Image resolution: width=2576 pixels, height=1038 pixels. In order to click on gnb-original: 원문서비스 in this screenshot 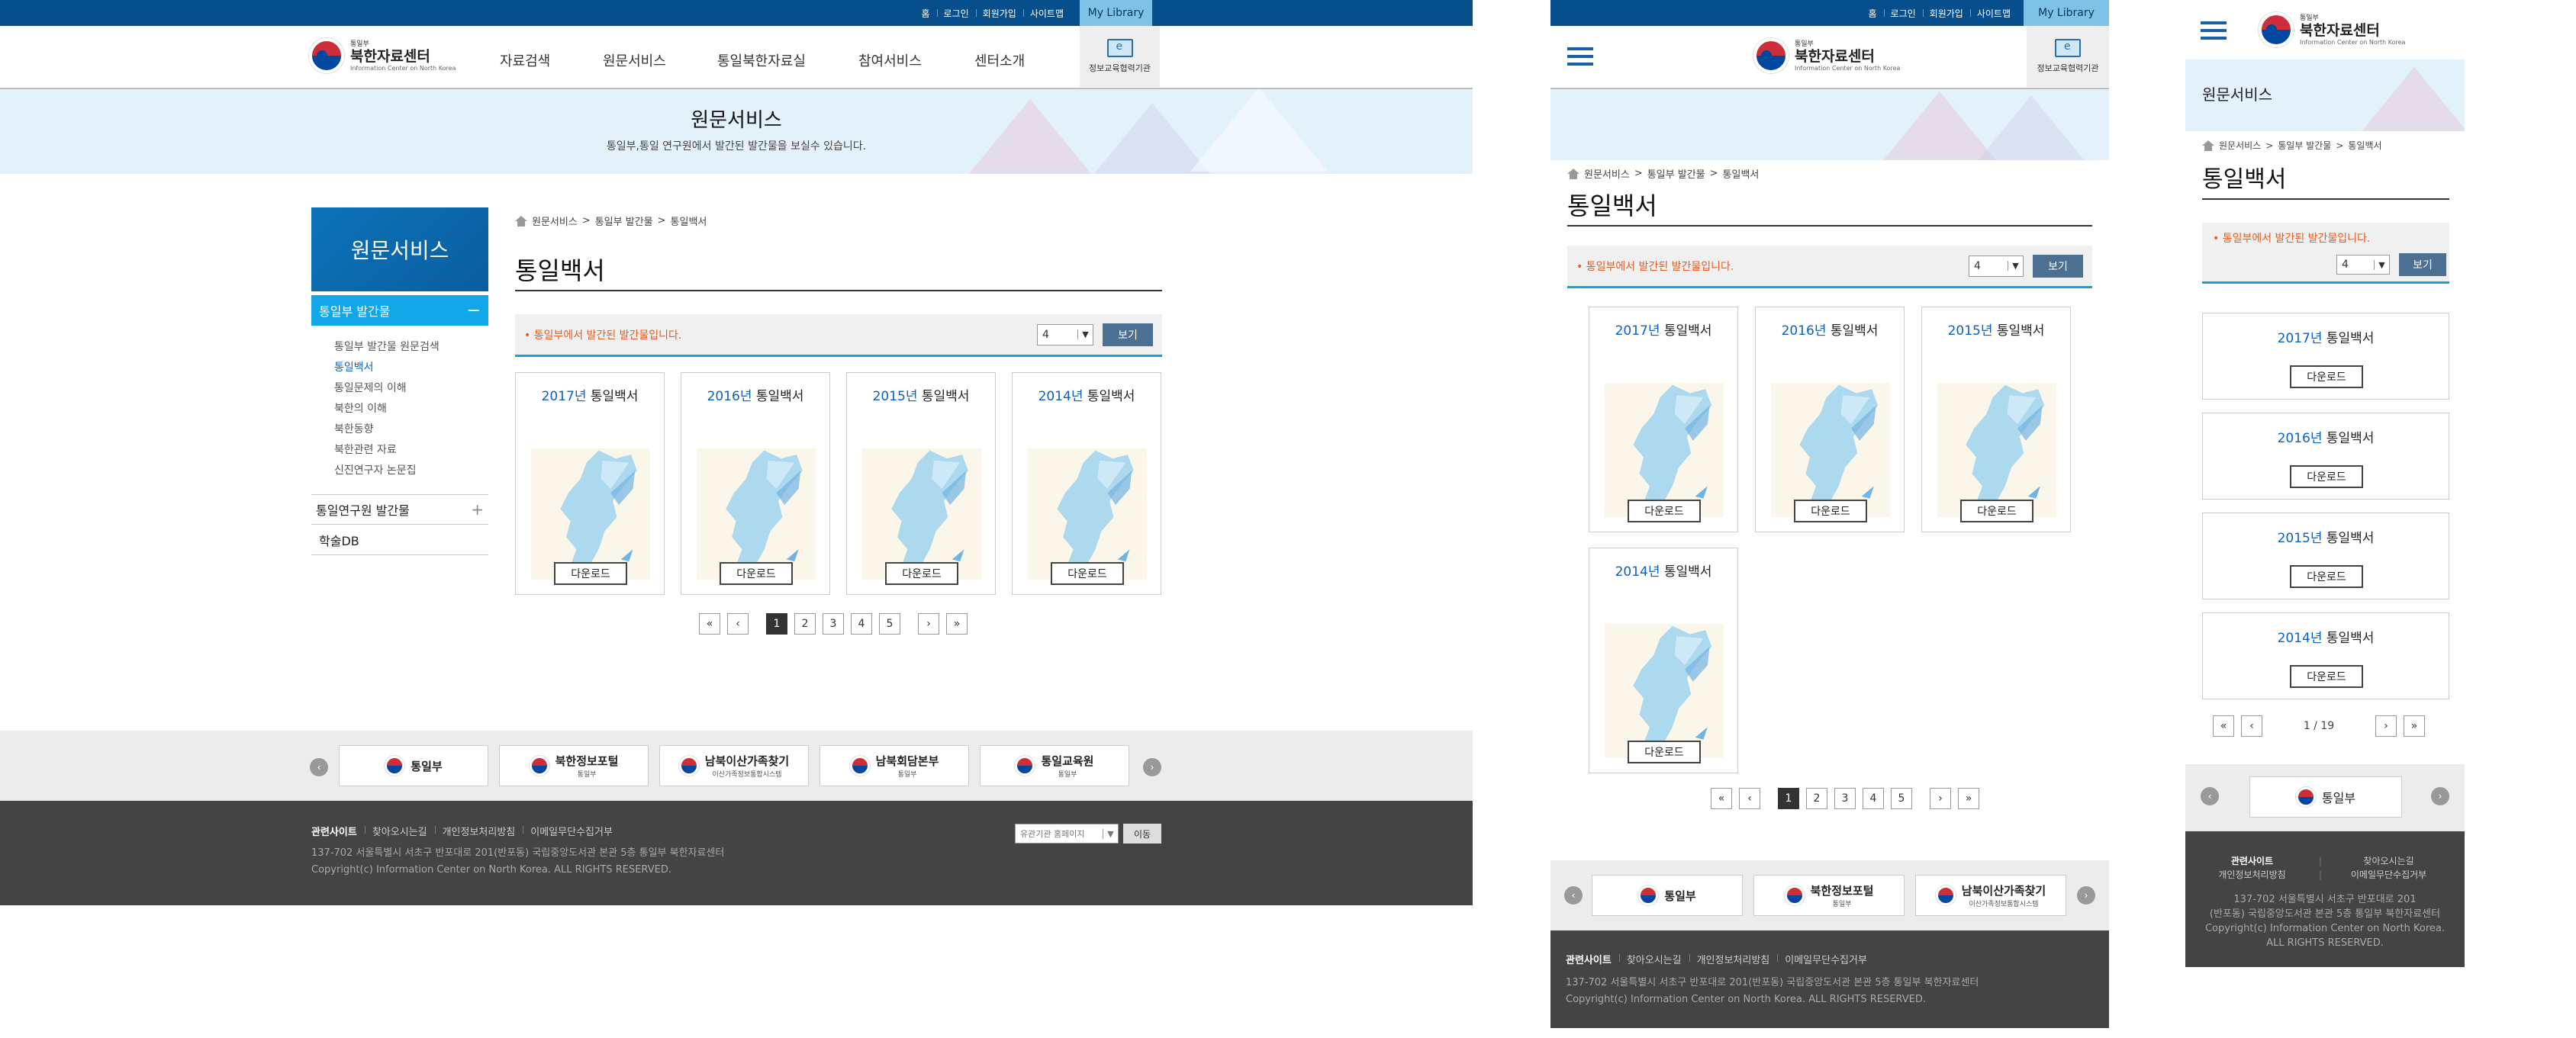, I will do `click(634, 60)`.